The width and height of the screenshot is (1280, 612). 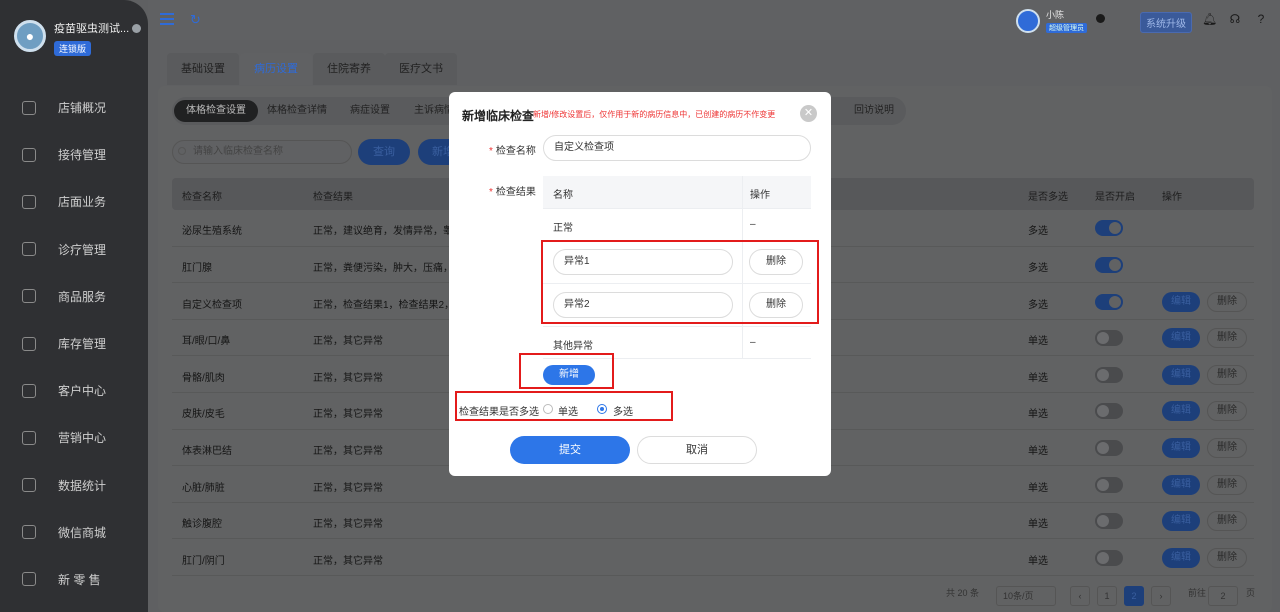 I want to click on sidebar-item-treatment: 诊疗管理, so click(x=74, y=249).